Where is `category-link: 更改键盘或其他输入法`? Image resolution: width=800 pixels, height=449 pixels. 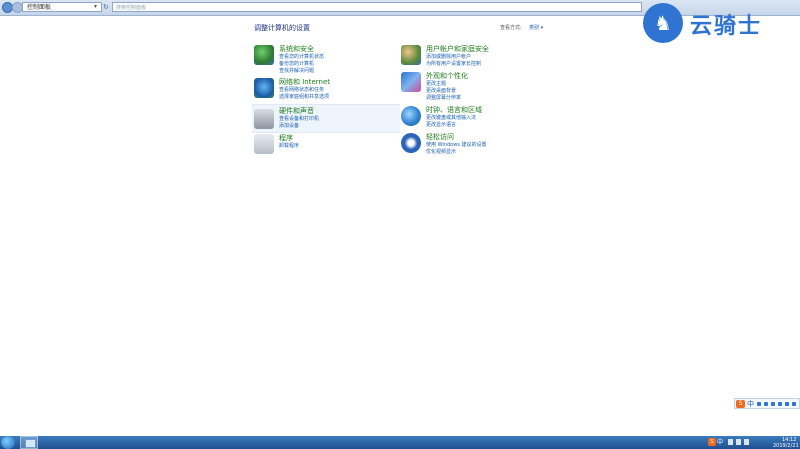
category-link: 更改键盘或其他输入法 is located at coordinates (451, 117).